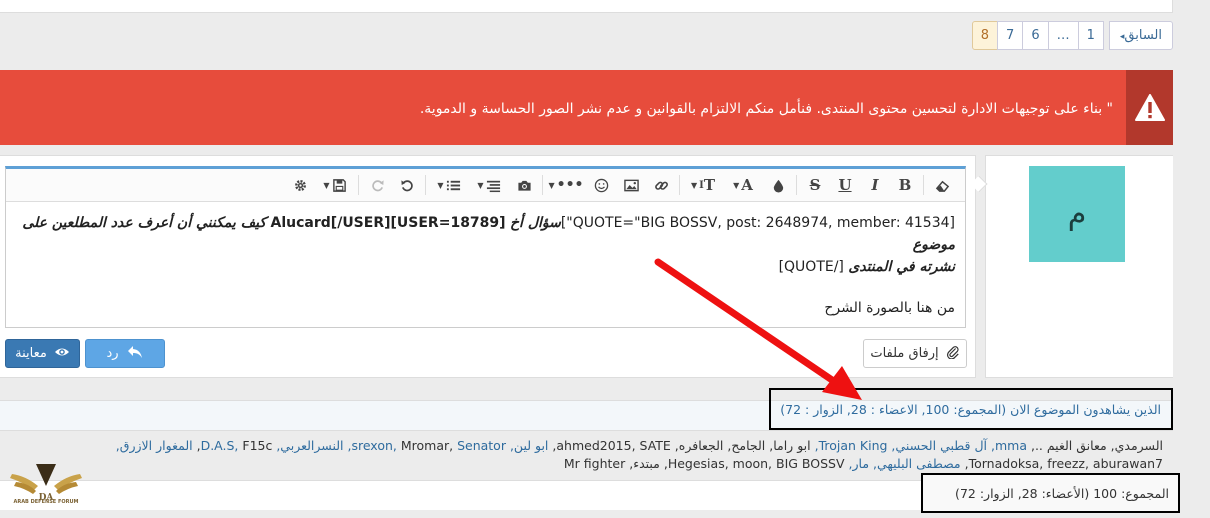 Image resolution: width=1210 pixels, height=518 pixels. Describe the element at coordinates (631, 185) in the screenshot. I see `image-icon` at that location.